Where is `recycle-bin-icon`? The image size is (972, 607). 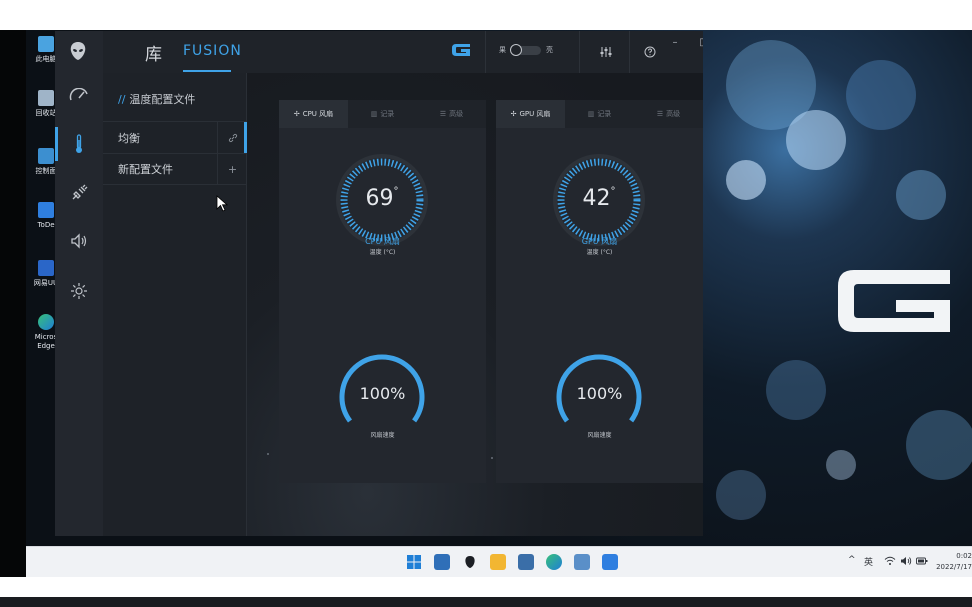
recycle-bin-icon is located at coordinates (46, 98).